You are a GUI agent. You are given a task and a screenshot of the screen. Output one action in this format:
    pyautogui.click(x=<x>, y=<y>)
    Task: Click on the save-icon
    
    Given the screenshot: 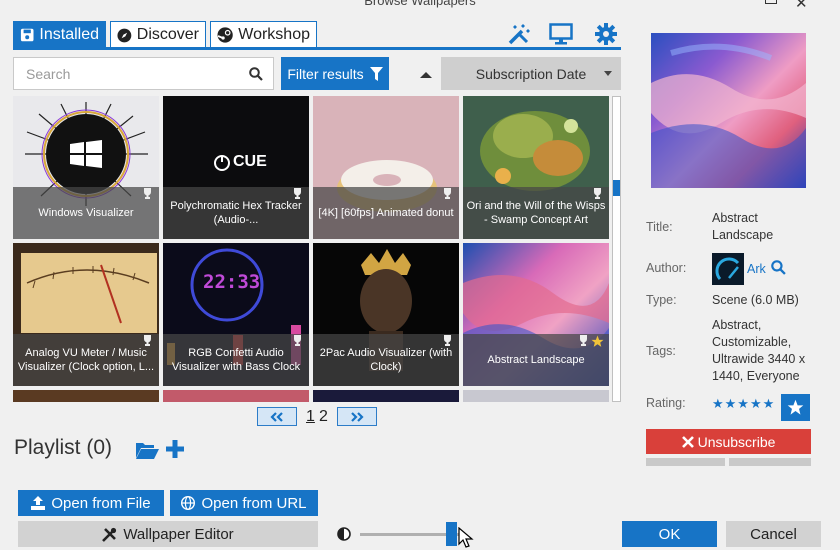 What is the action you would take?
    pyautogui.click(x=27, y=35)
    